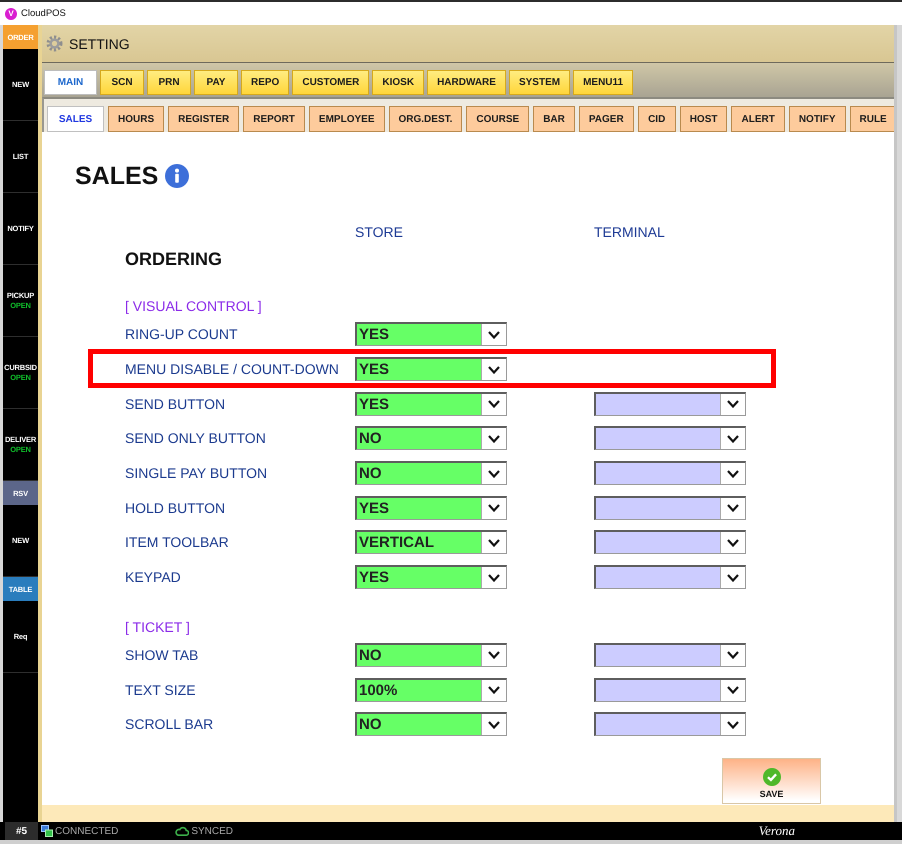 This screenshot has width=902, height=844. I want to click on main-tab: PAY, so click(216, 82).